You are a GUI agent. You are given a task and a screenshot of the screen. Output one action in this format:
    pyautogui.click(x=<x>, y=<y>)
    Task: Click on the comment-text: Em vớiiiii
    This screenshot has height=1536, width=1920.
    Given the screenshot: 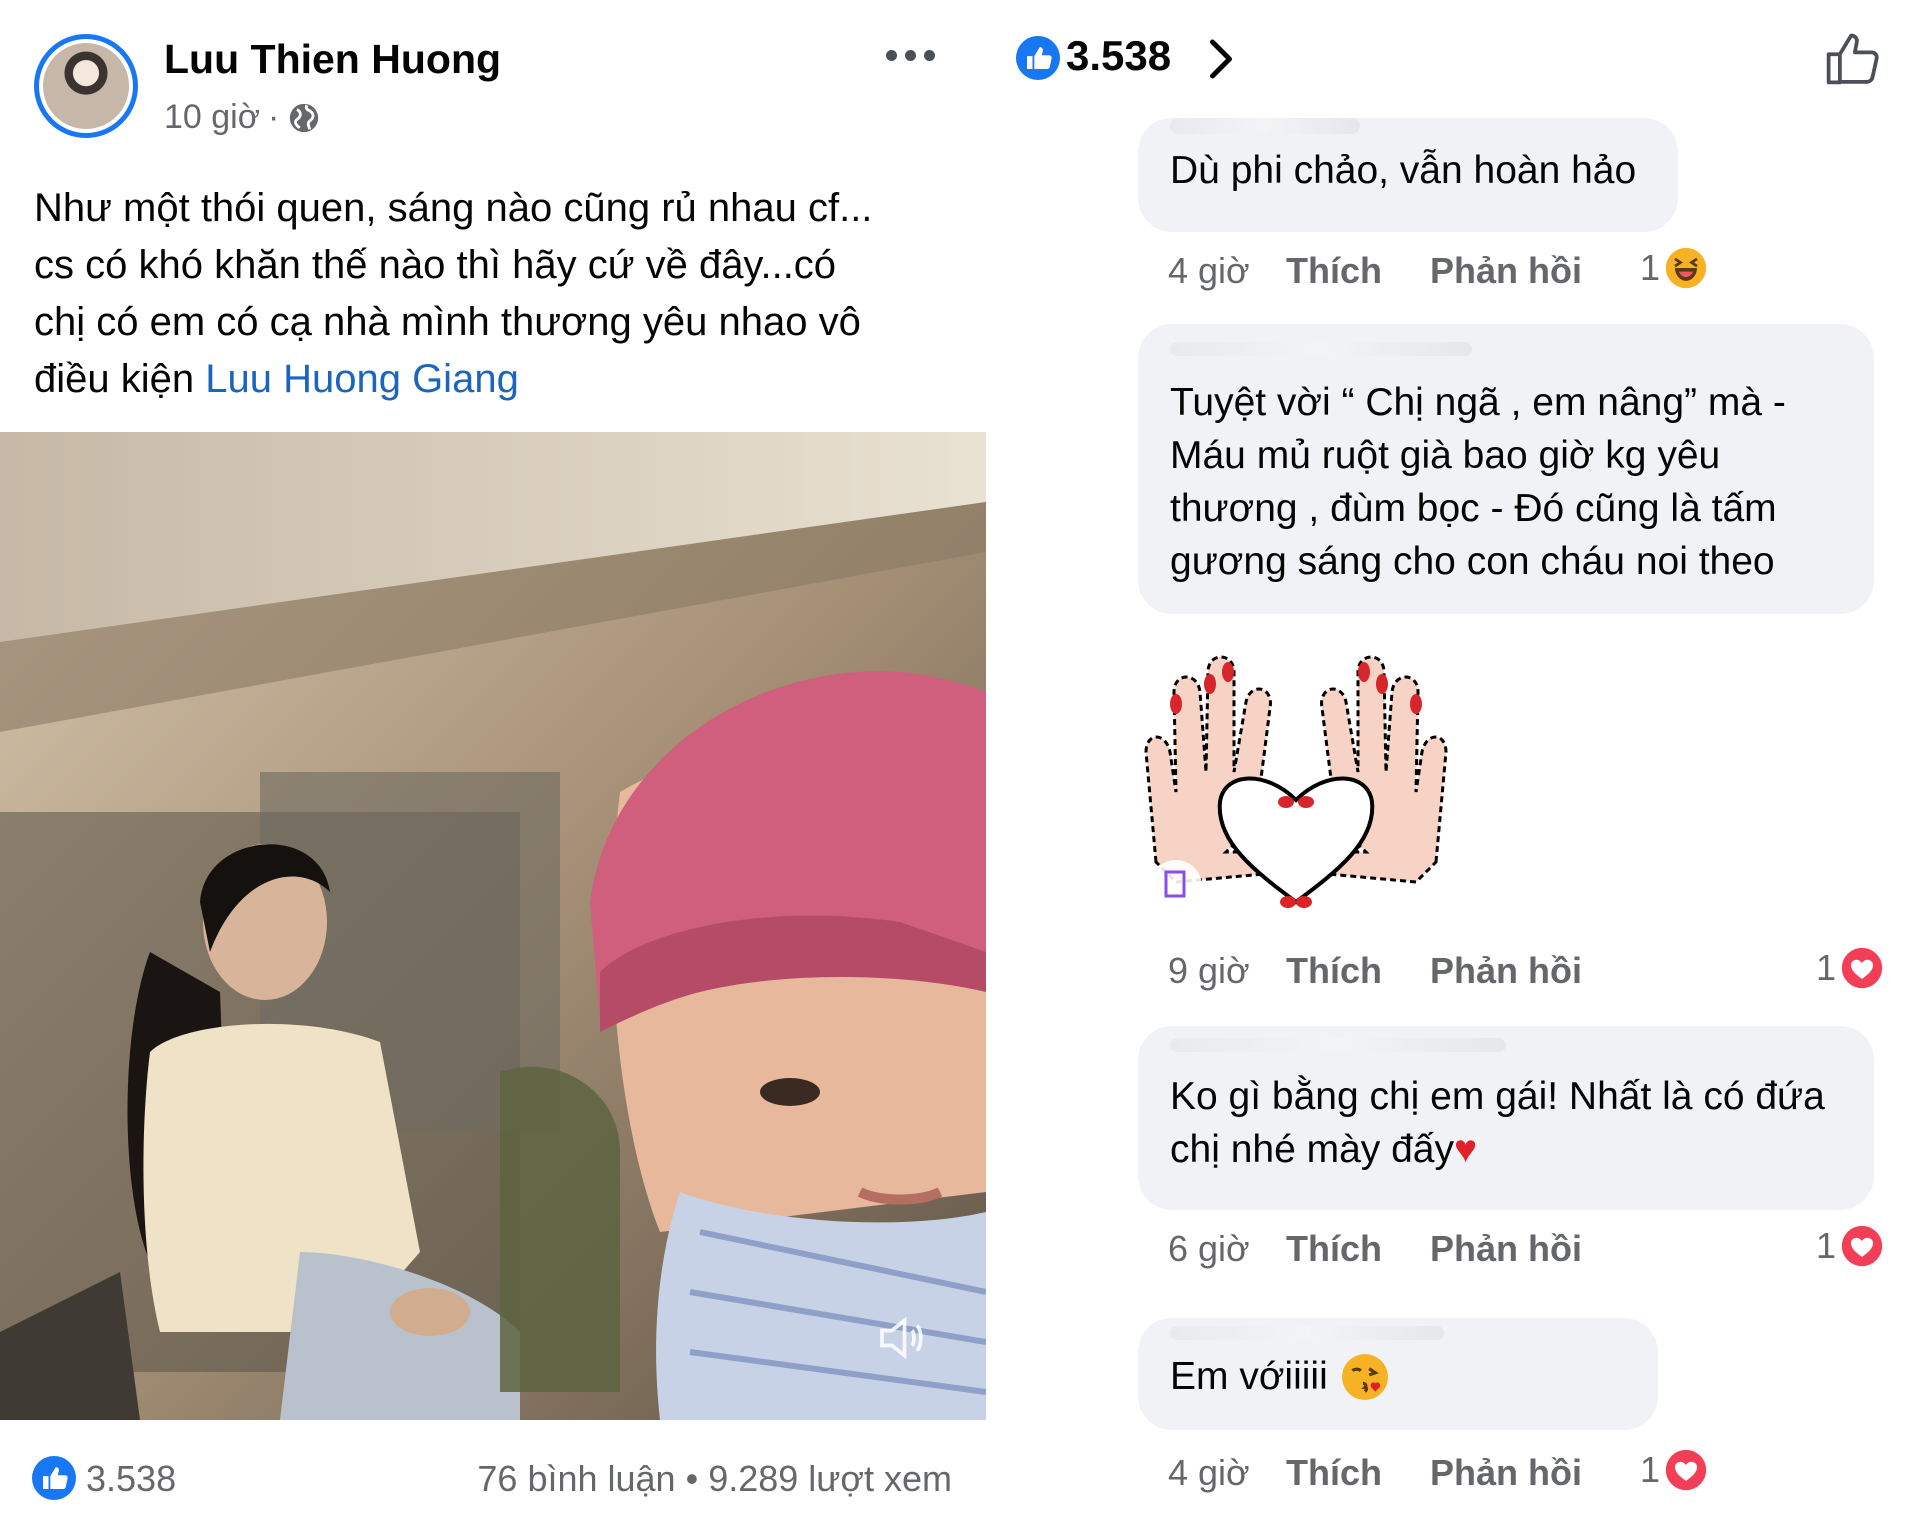 What is the action you would take?
    pyautogui.click(x=1398, y=1376)
    